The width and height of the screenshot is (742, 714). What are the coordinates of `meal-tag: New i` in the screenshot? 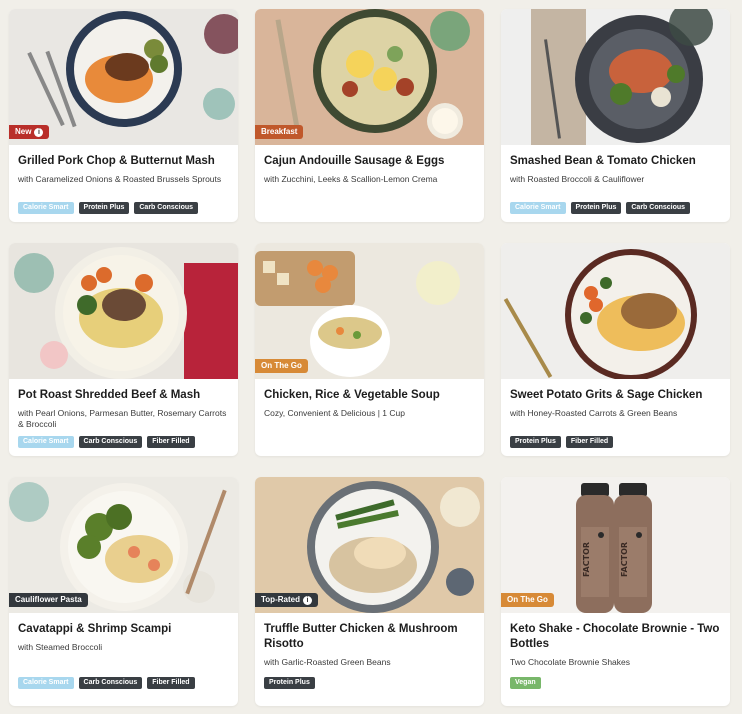 It's located at (29, 132).